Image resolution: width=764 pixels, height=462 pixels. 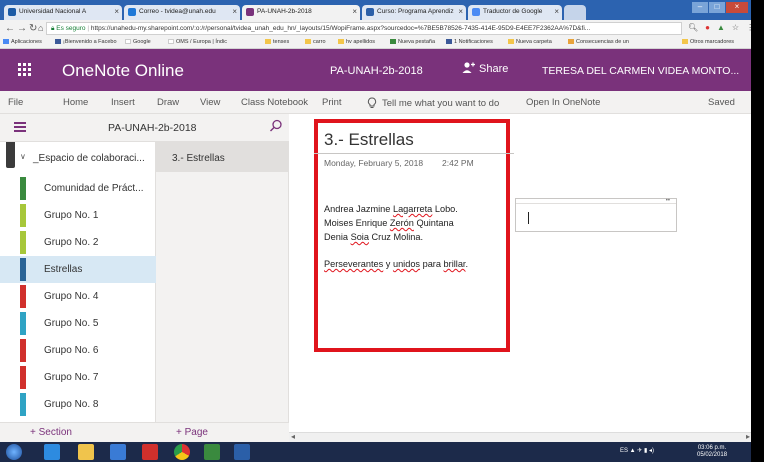 What do you see at coordinates (693, 27) in the screenshot?
I see `zoom-icon: 🔍︎` at bounding box center [693, 27].